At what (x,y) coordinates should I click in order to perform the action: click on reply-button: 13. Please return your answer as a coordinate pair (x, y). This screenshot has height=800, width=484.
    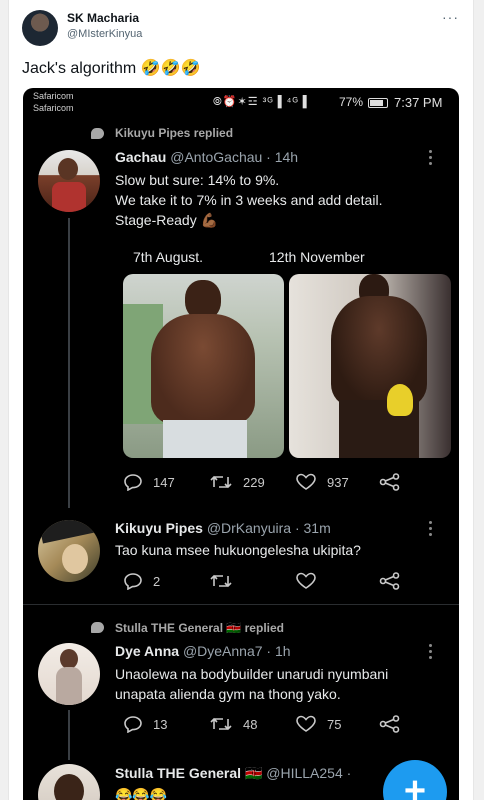
    Looking at the image, I should click on (145, 724).